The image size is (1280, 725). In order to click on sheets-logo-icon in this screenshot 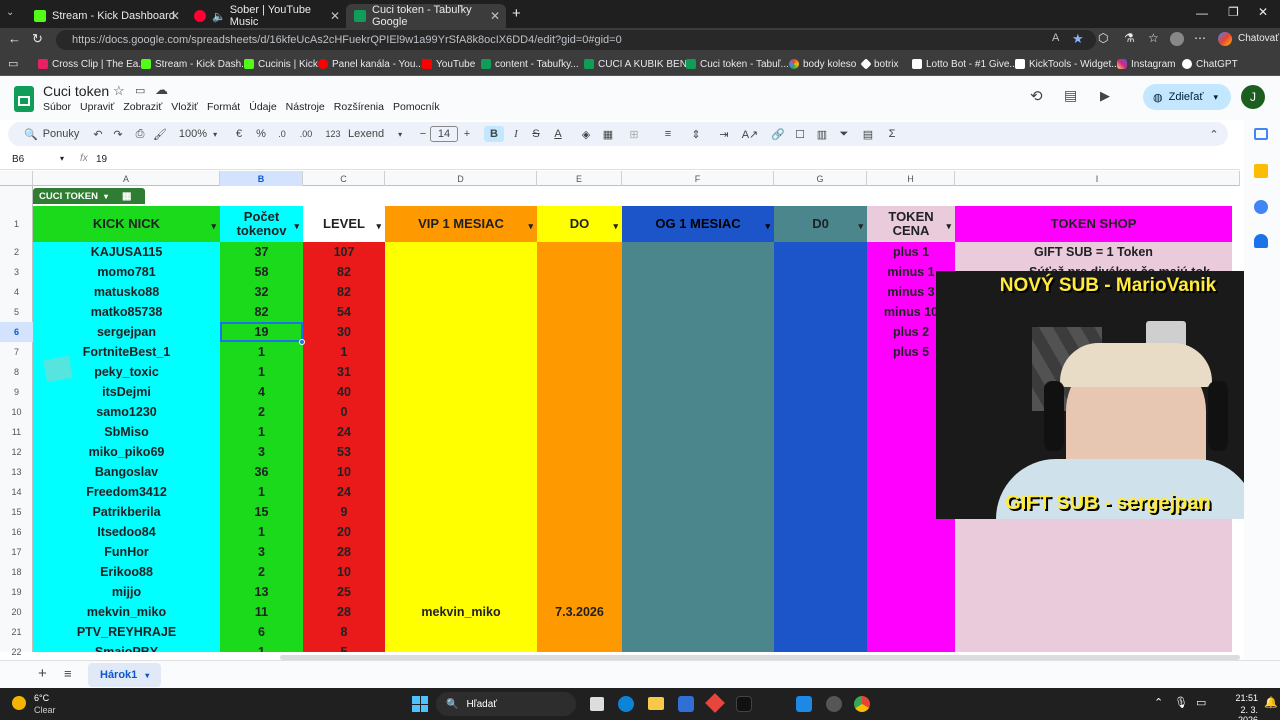, I will do `click(24, 99)`.